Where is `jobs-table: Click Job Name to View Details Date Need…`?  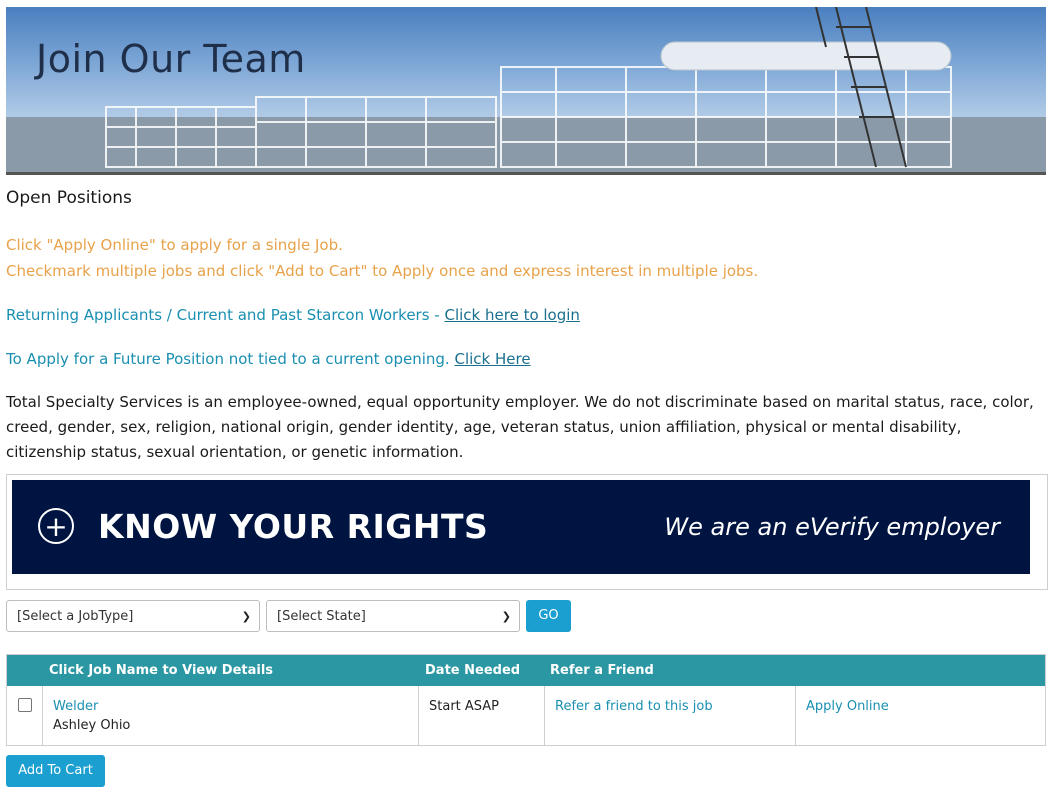 jobs-table: Click Job Name to View Details Date Need… is located at coordinates (526, 700).